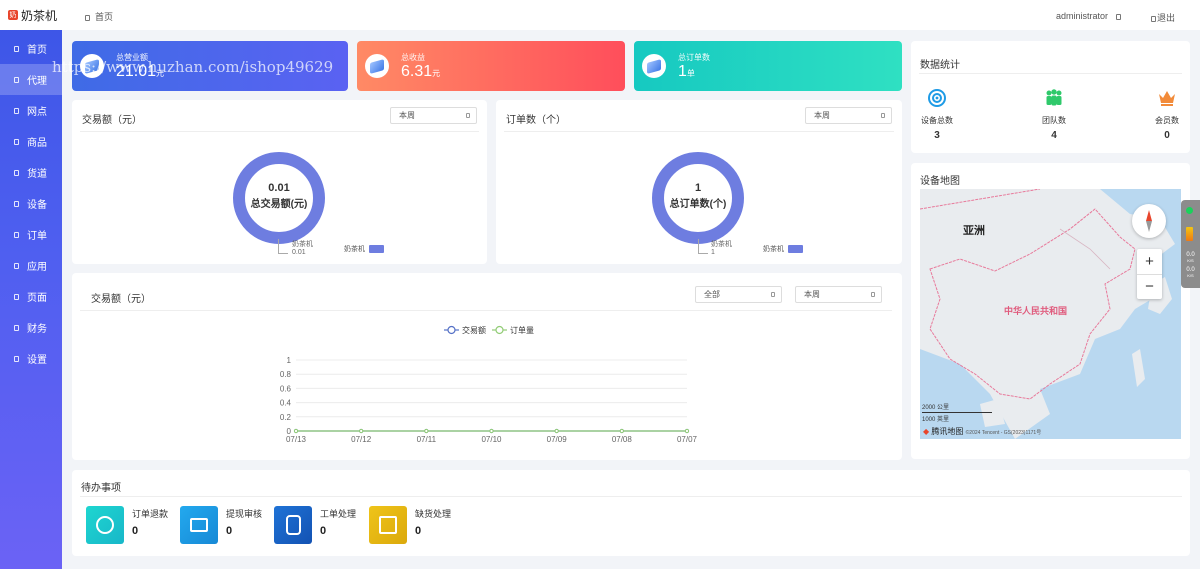  I want to click on stat-card-income: 总收益 6.31元, so click(491, 66).